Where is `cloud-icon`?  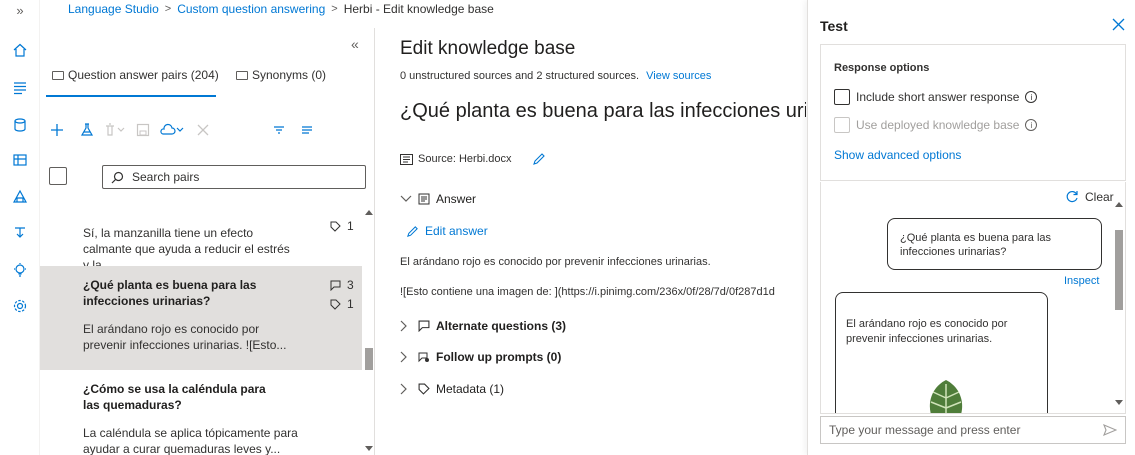
cloud-icon is located at coordinates (172, 129).